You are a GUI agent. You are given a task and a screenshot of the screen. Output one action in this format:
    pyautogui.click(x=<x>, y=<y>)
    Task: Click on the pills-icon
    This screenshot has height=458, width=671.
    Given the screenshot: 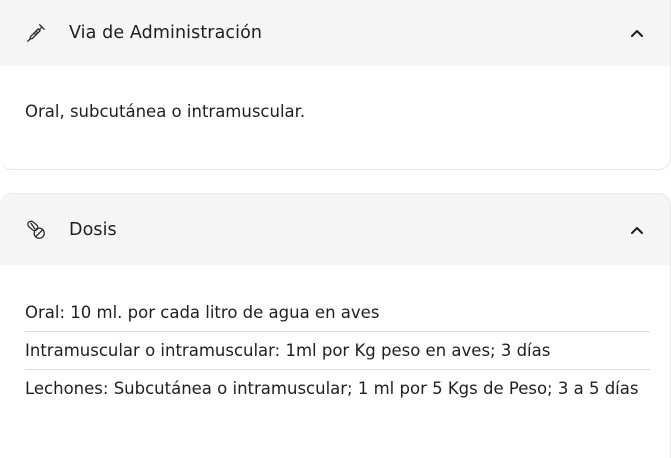 What is the action you would take?
    pyautogui.click(x=36, y=230)
    